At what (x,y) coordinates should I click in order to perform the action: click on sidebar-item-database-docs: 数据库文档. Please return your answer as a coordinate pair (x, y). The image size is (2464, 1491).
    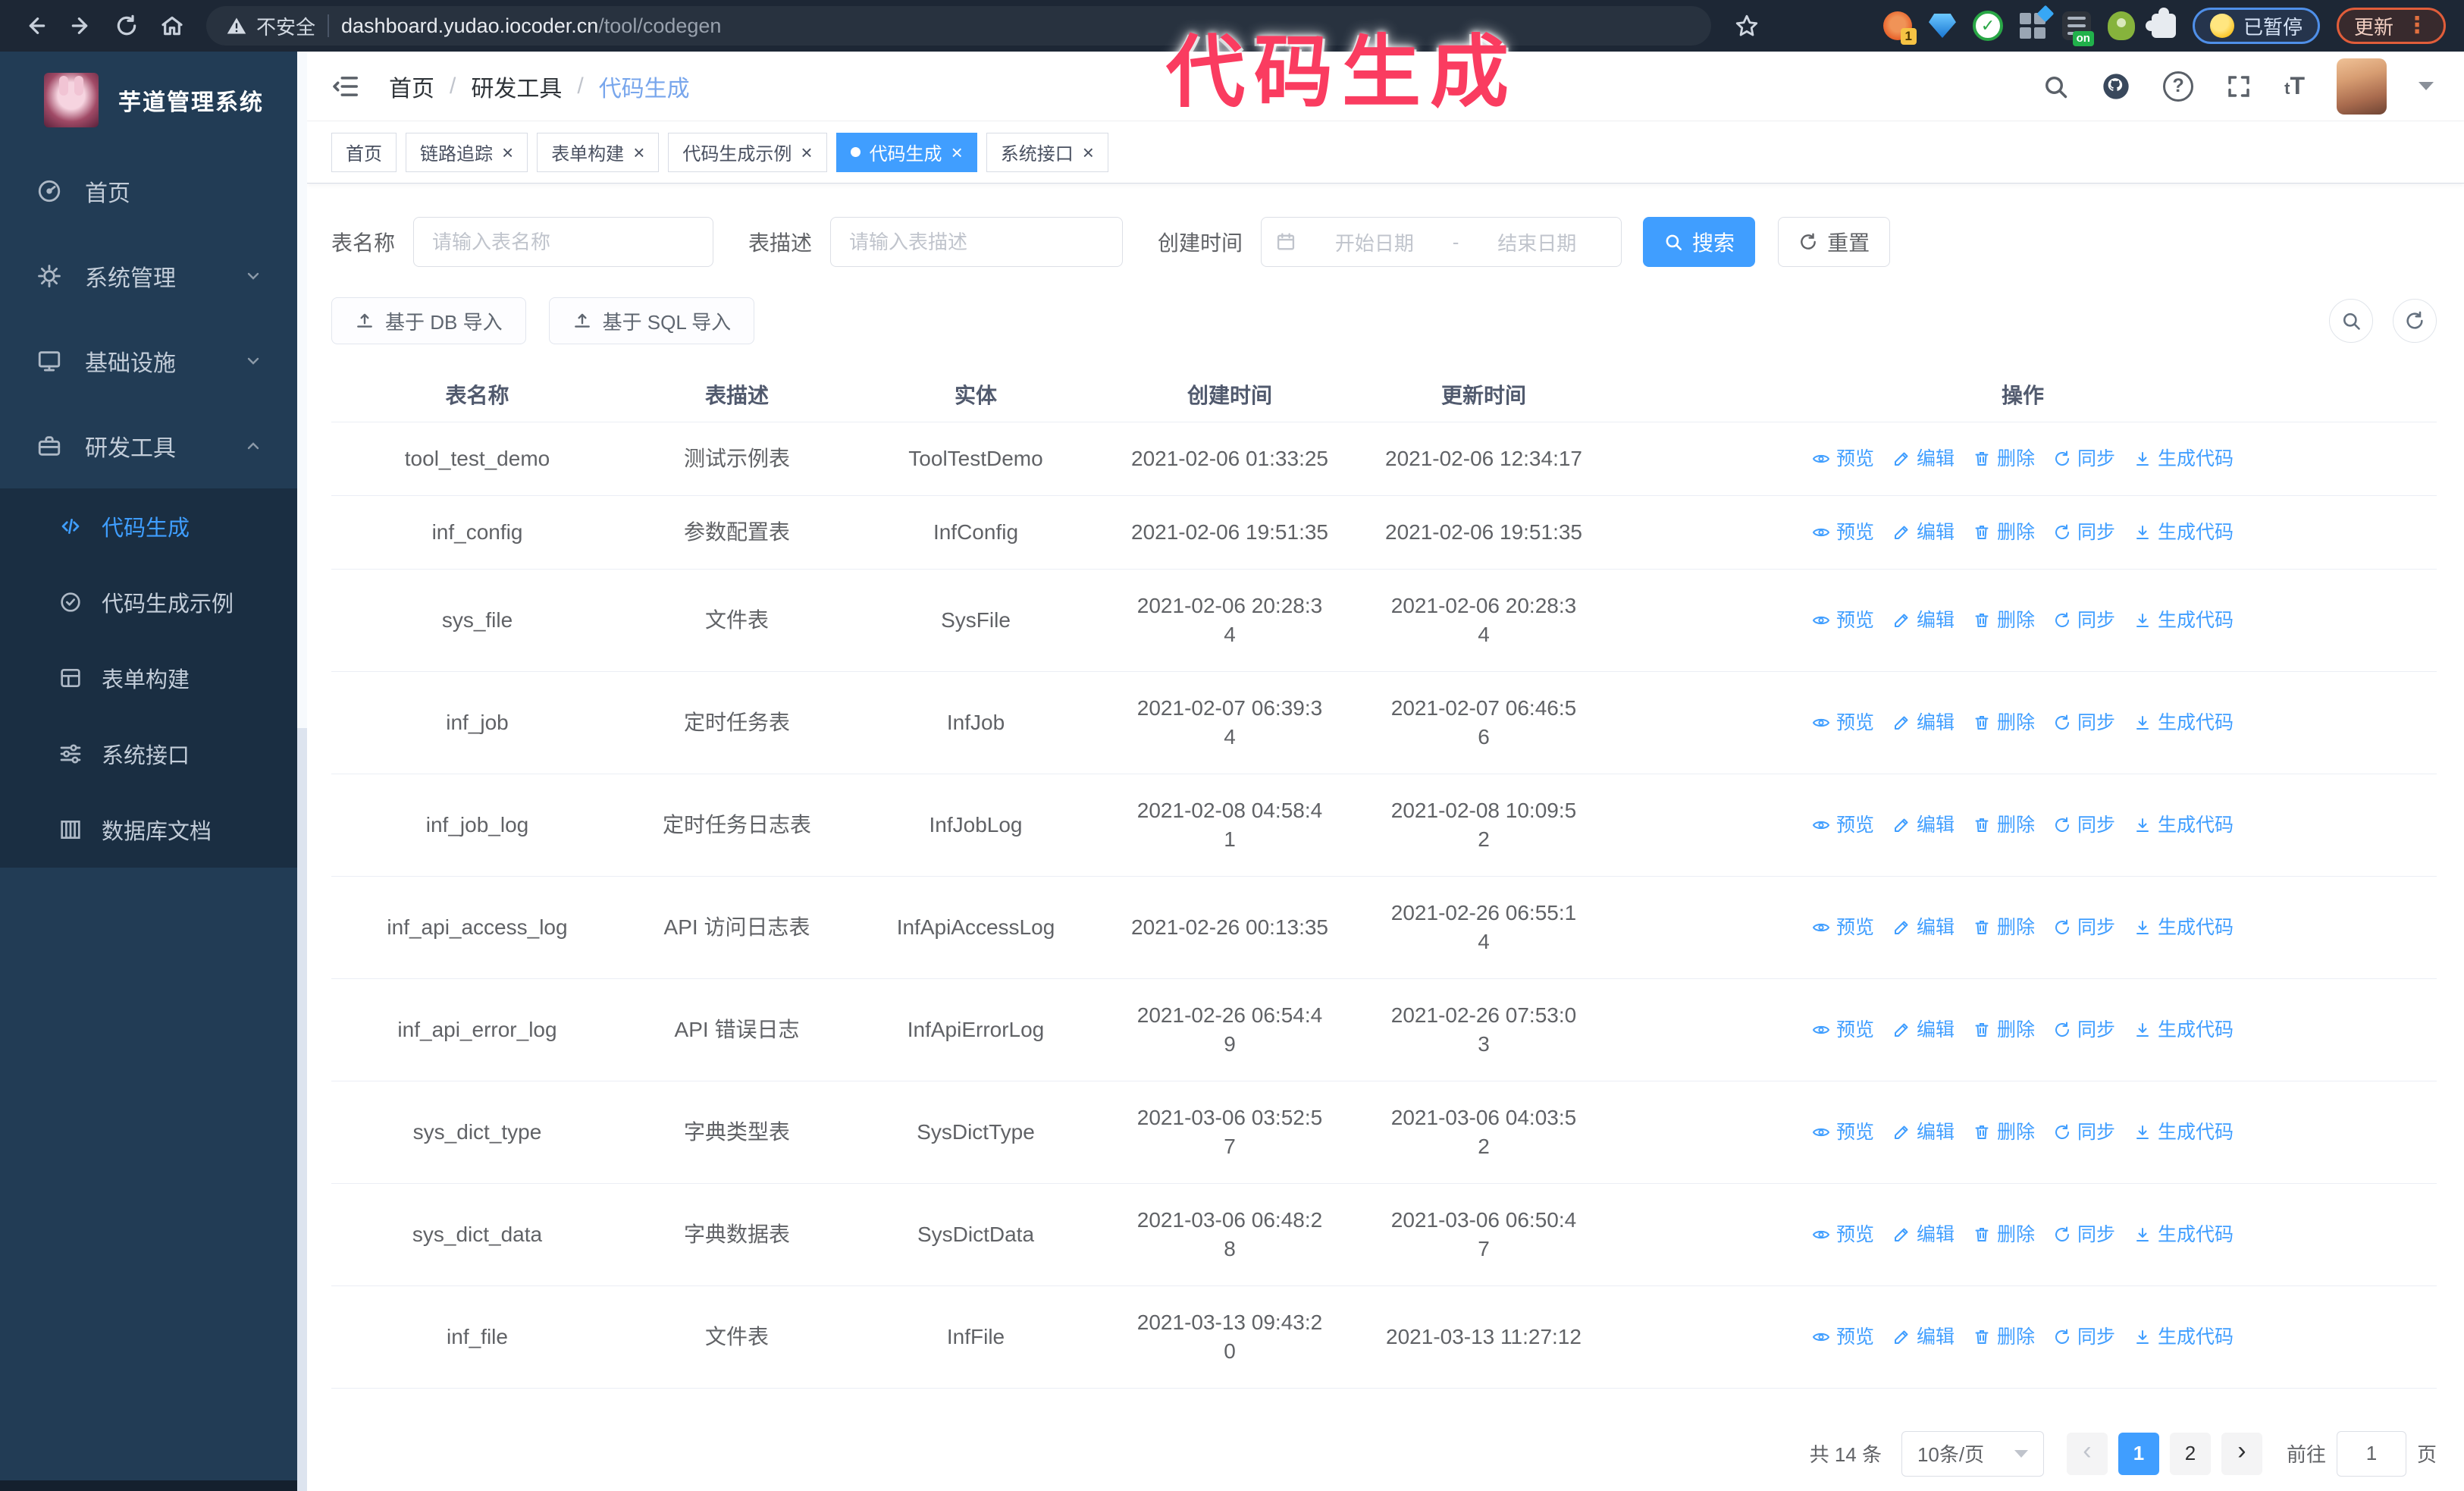
    Looking at the image, I should click on (148, 830).